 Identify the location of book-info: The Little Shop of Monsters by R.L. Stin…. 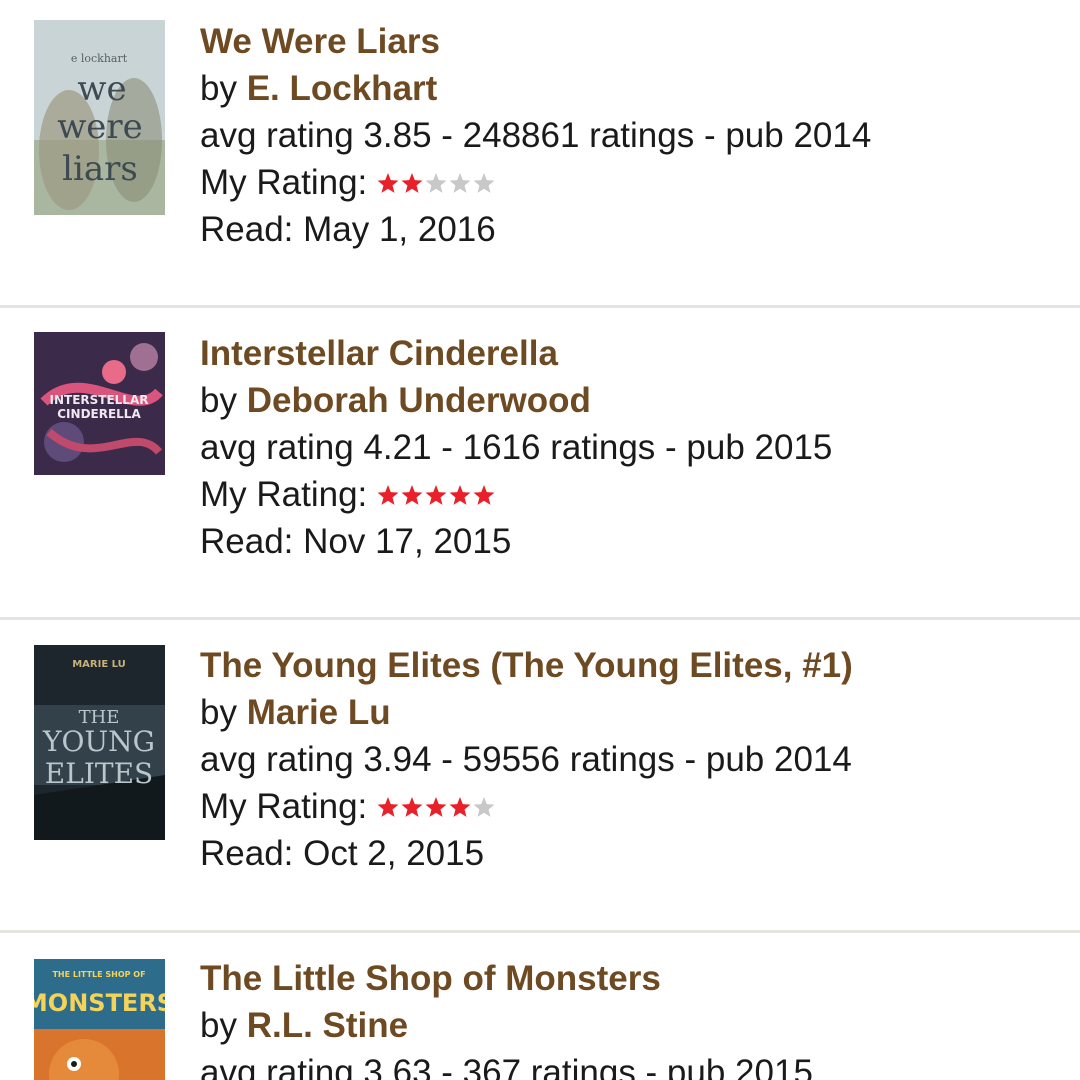
(635, 1017).